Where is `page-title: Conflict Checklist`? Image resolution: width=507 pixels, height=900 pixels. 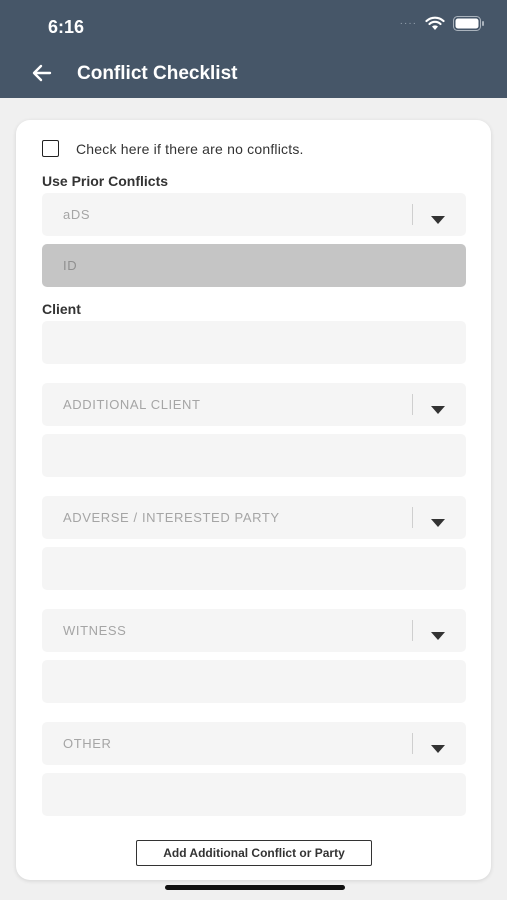 page-title: Conflict Checklist is located at coordinates (157, 73).